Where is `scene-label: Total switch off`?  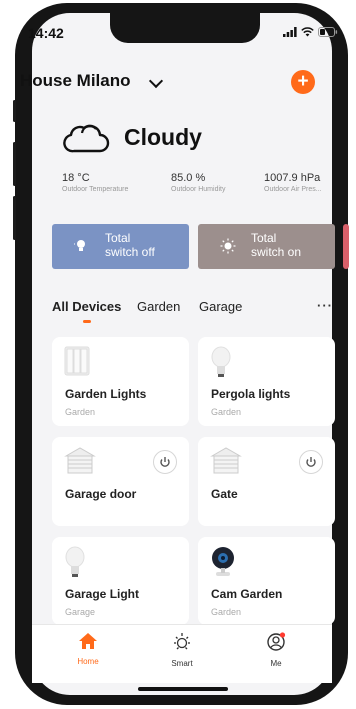 scene-label: Total switch off is located at coordinates (130, 245).